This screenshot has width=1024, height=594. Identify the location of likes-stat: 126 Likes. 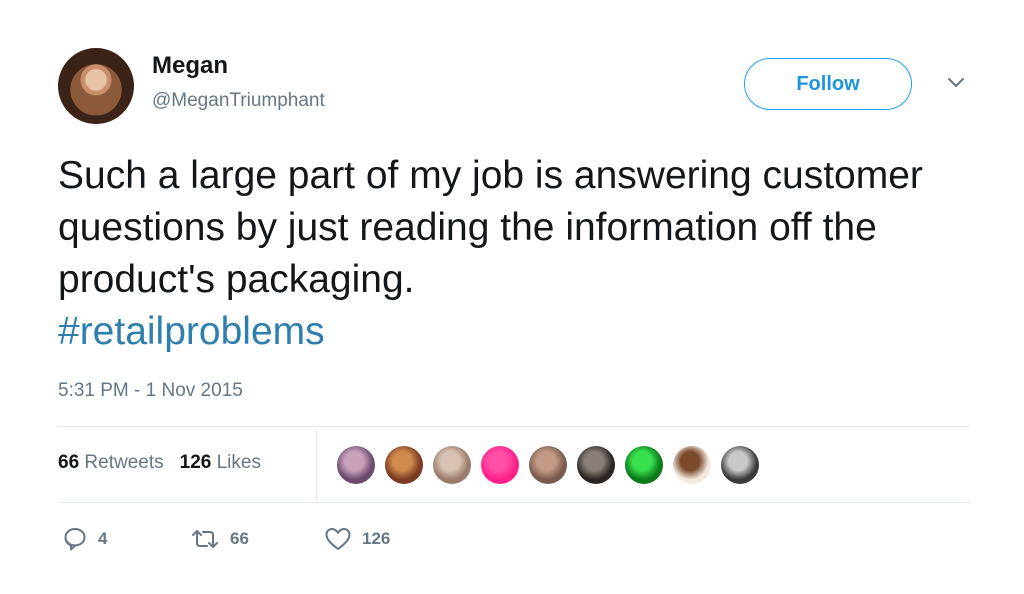
(220, 463).